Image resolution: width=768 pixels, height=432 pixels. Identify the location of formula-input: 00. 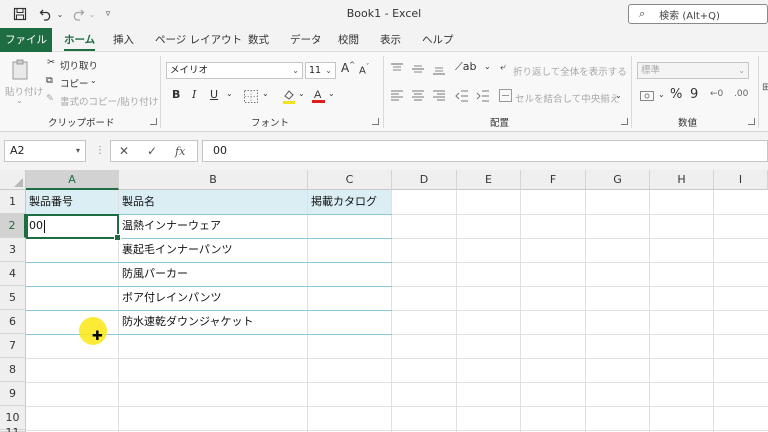
(485, 151).